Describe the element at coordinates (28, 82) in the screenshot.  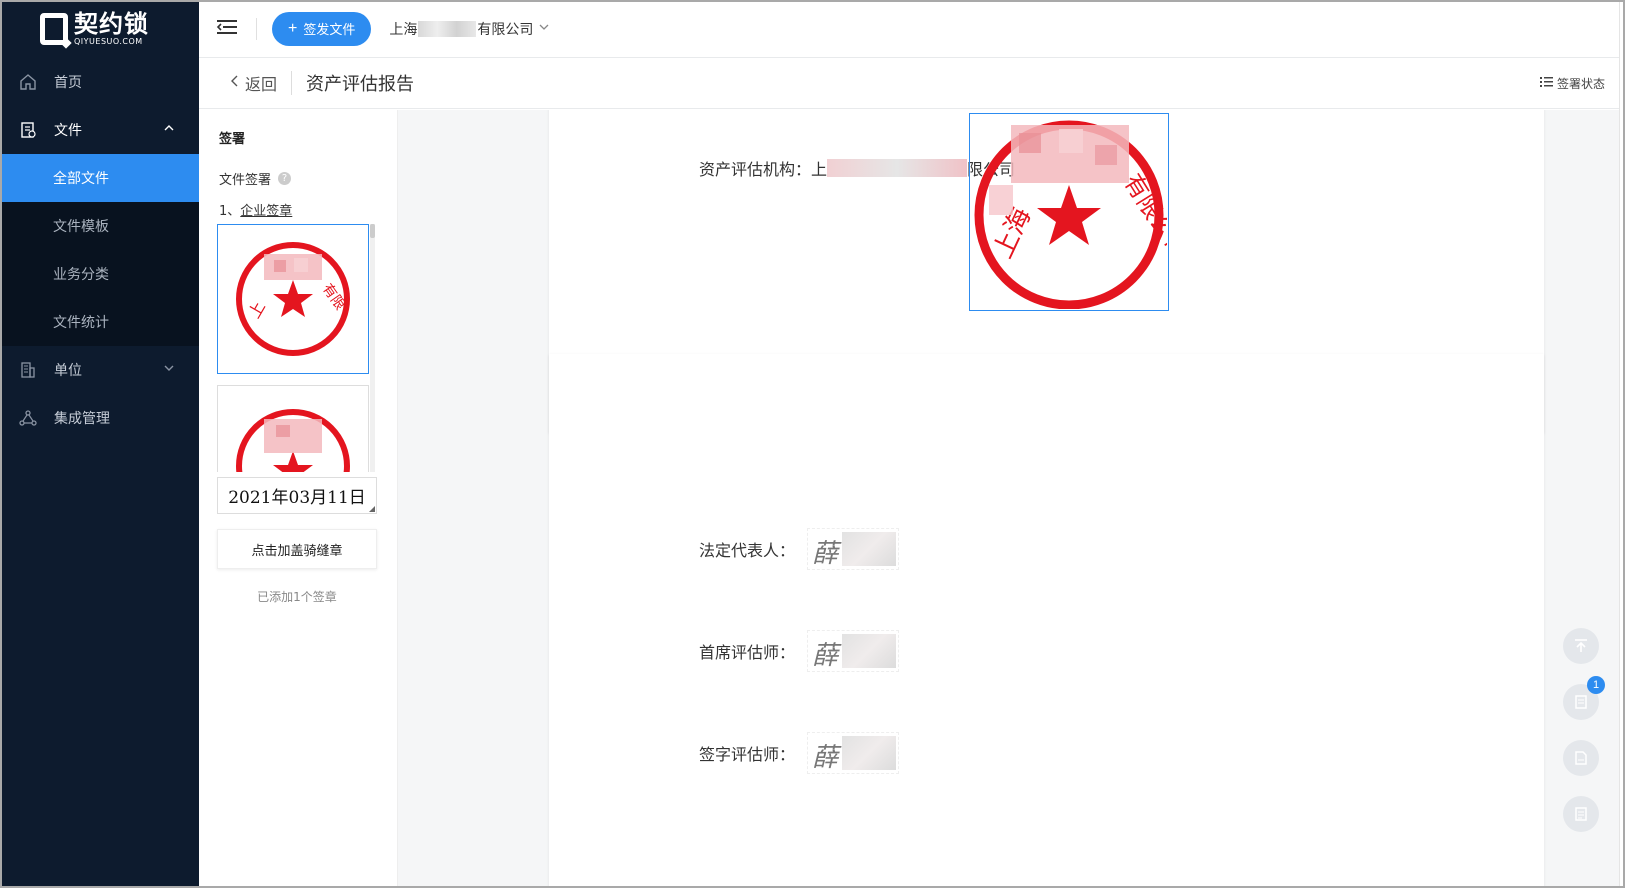
I see `home-icon` at that location.